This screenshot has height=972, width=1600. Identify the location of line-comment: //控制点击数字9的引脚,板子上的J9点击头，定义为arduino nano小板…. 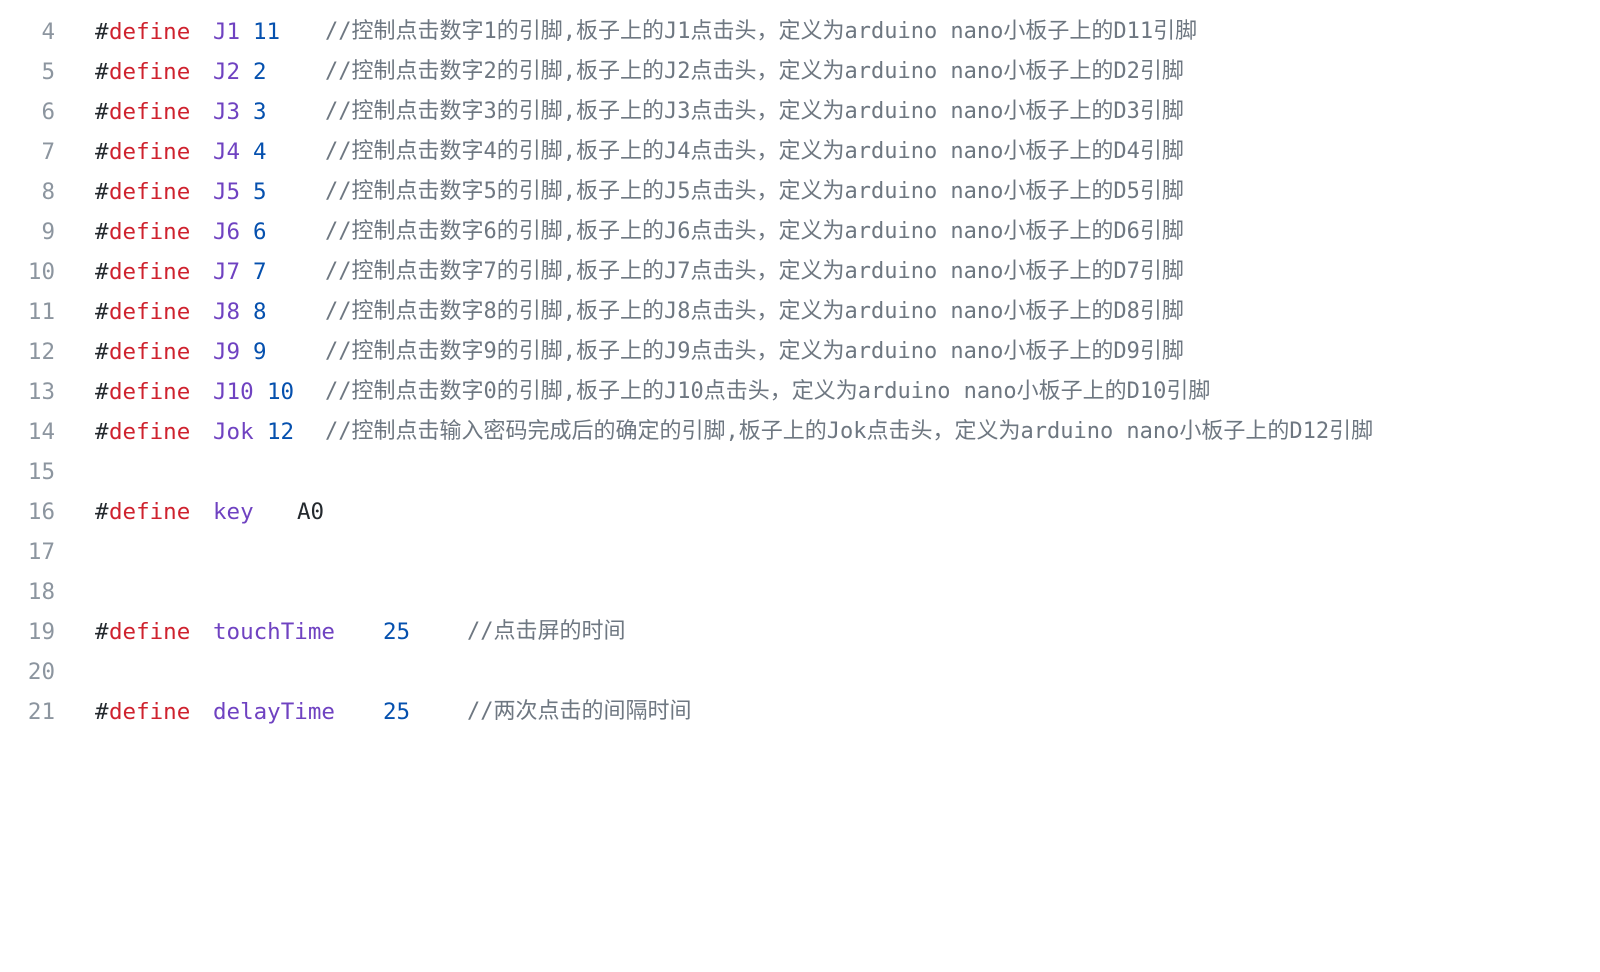
(754, 351).